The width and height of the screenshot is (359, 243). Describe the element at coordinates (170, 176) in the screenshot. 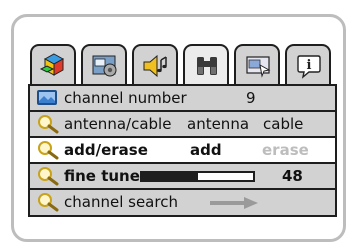

I see `fine-tune-slider-fill` at that location.